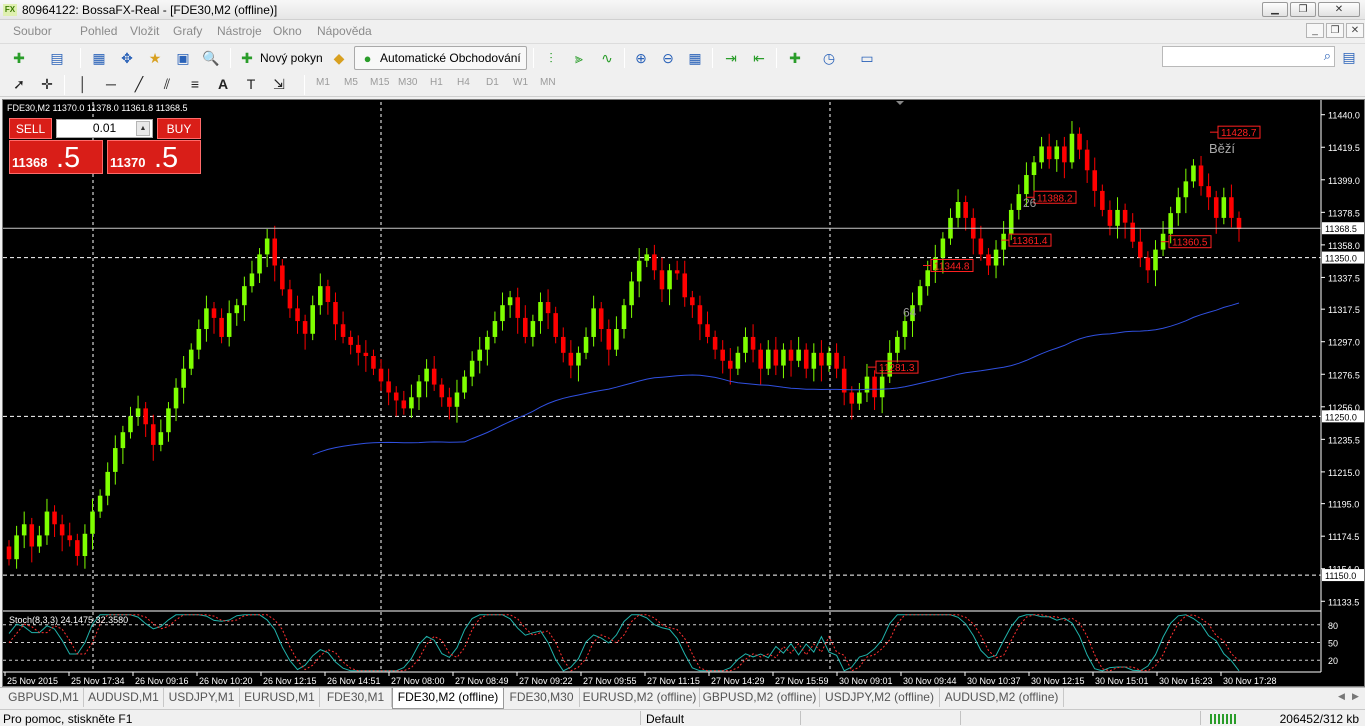 Image resolution: width=1365 pixels, height=726 pixels. What do you see at coordinates (127, 58) in the screenshot?
I see `data-window-icon: ✥` at bounding box center [127, 58].